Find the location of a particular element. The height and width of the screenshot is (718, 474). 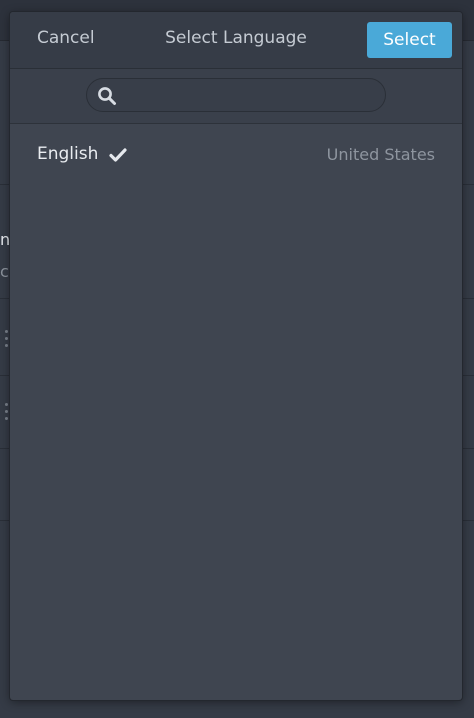

check-icon is located at coordinates (118, 155).